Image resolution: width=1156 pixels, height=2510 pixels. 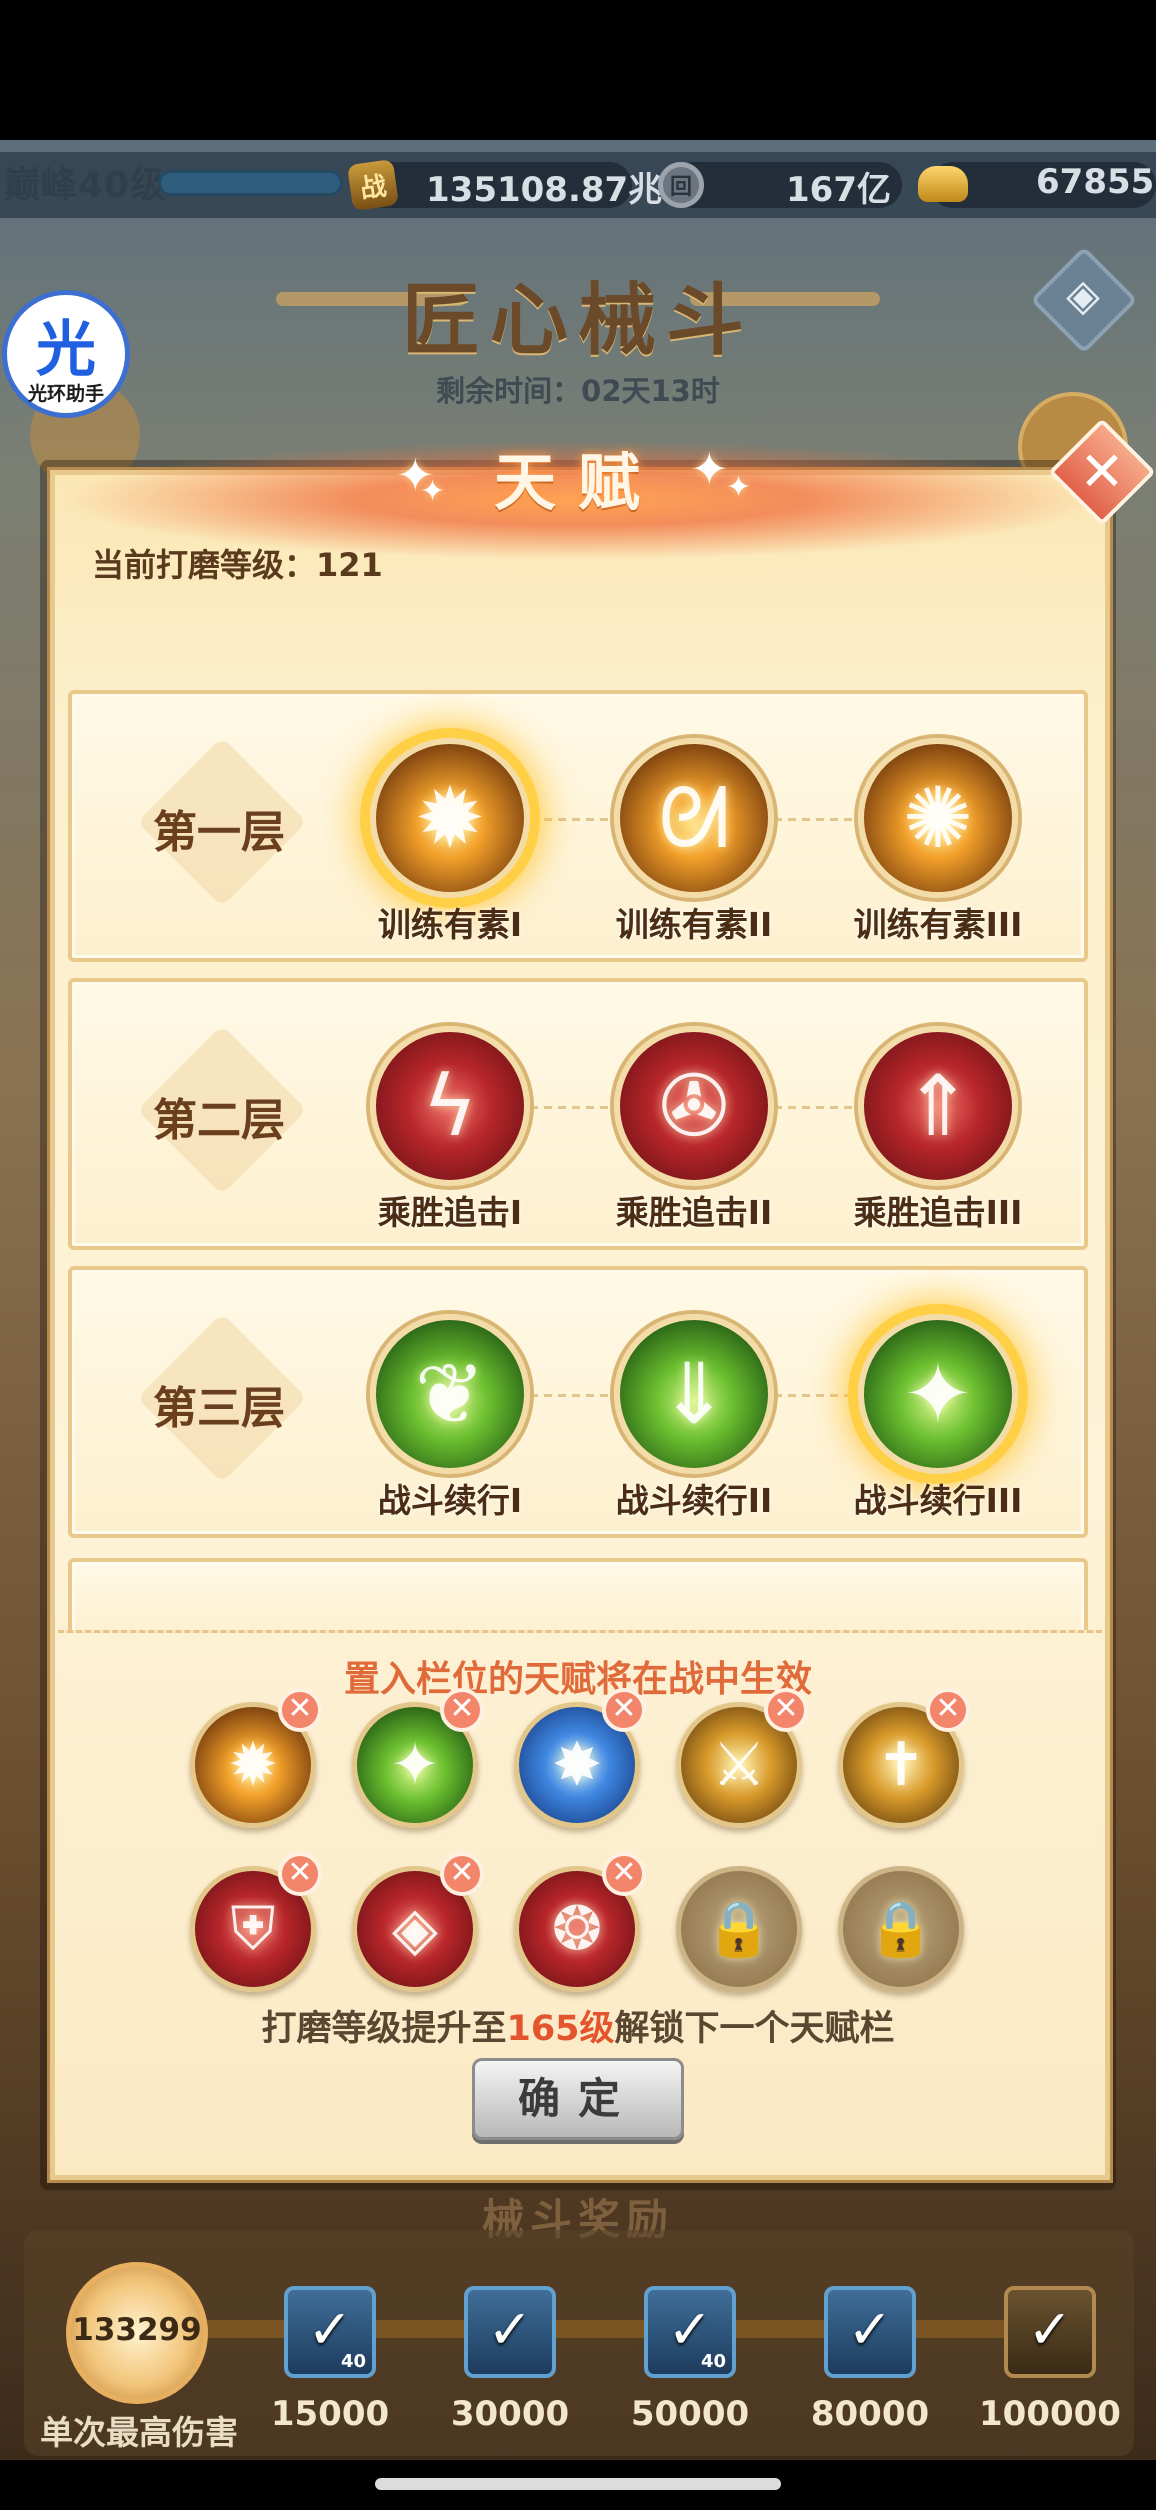 I want to click on talent-button: ϟ, so click(x=450, y=1106).